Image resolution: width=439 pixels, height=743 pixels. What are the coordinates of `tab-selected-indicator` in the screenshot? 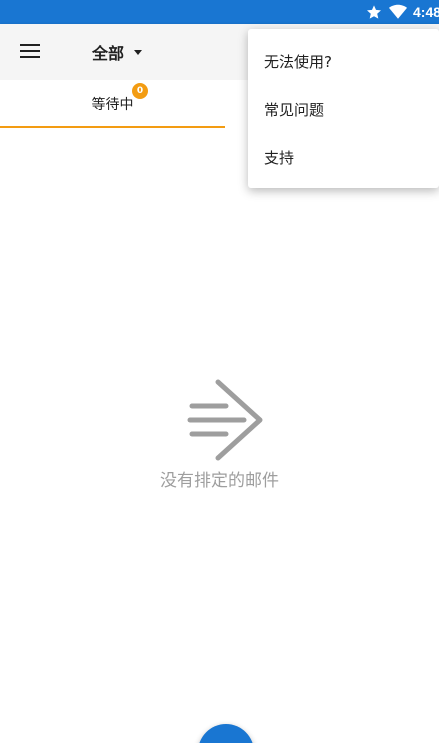 It's located at (112, 127).